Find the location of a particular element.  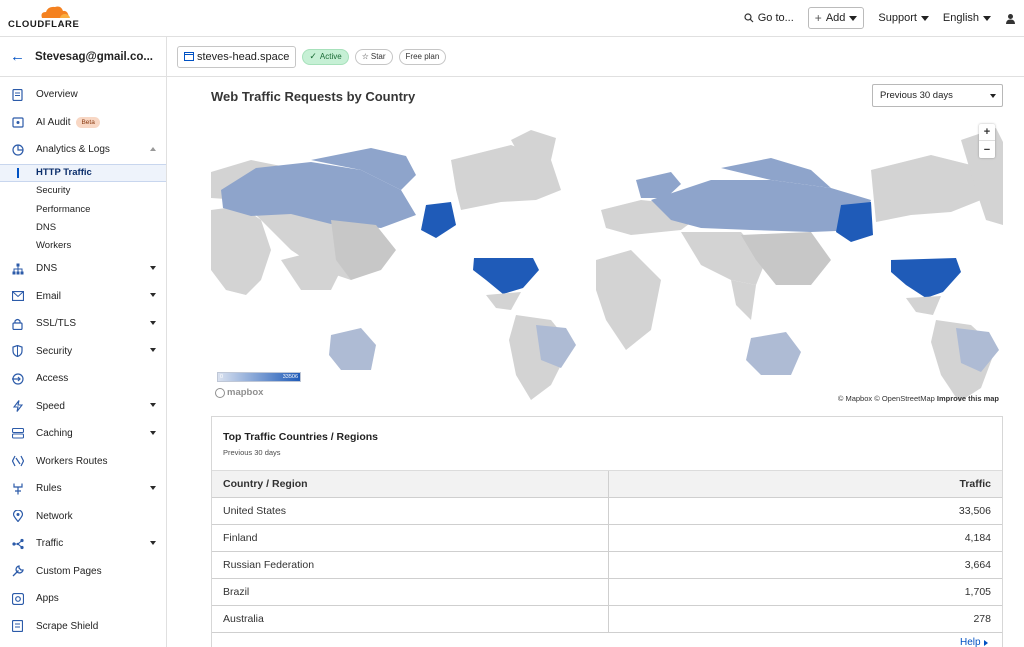

language-label: English is located at coordinates (960, 18).